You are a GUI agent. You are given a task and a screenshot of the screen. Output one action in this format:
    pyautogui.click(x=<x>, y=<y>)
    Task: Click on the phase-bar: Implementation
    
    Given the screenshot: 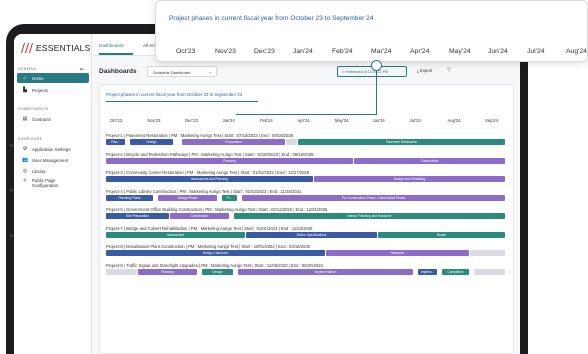 What is the action you would take?
    pyautogui.click(x=325, y=271)
    